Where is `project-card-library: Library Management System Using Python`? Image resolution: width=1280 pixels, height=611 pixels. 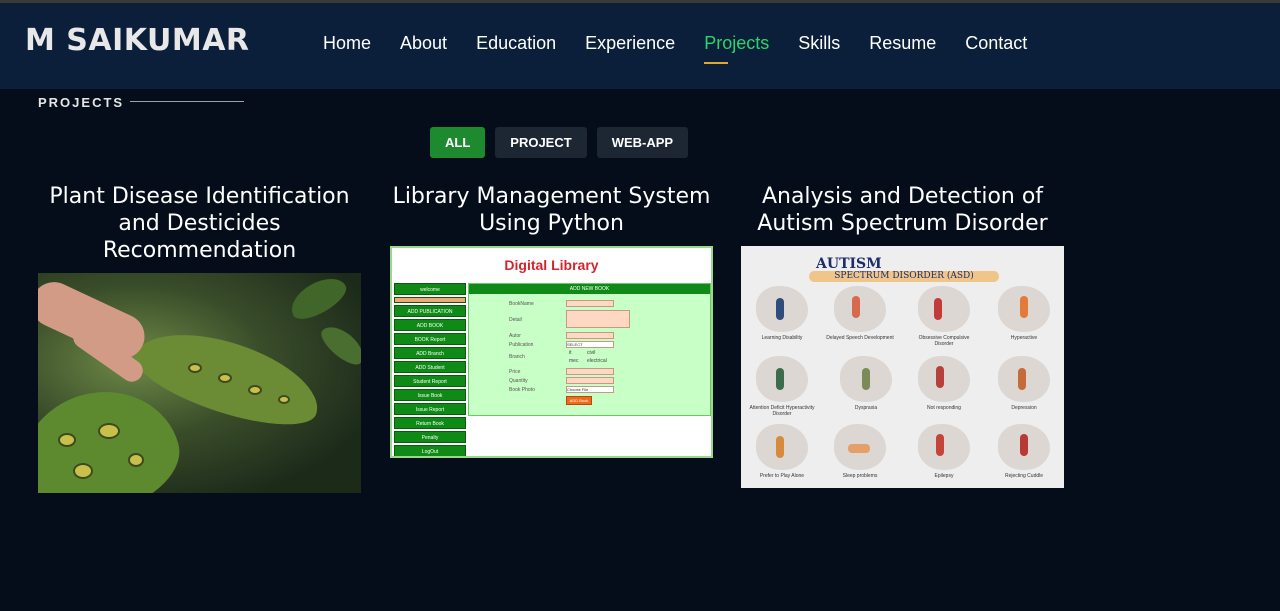
project-card-library: Library Management System Using Python is located at coordinates (551, 210).